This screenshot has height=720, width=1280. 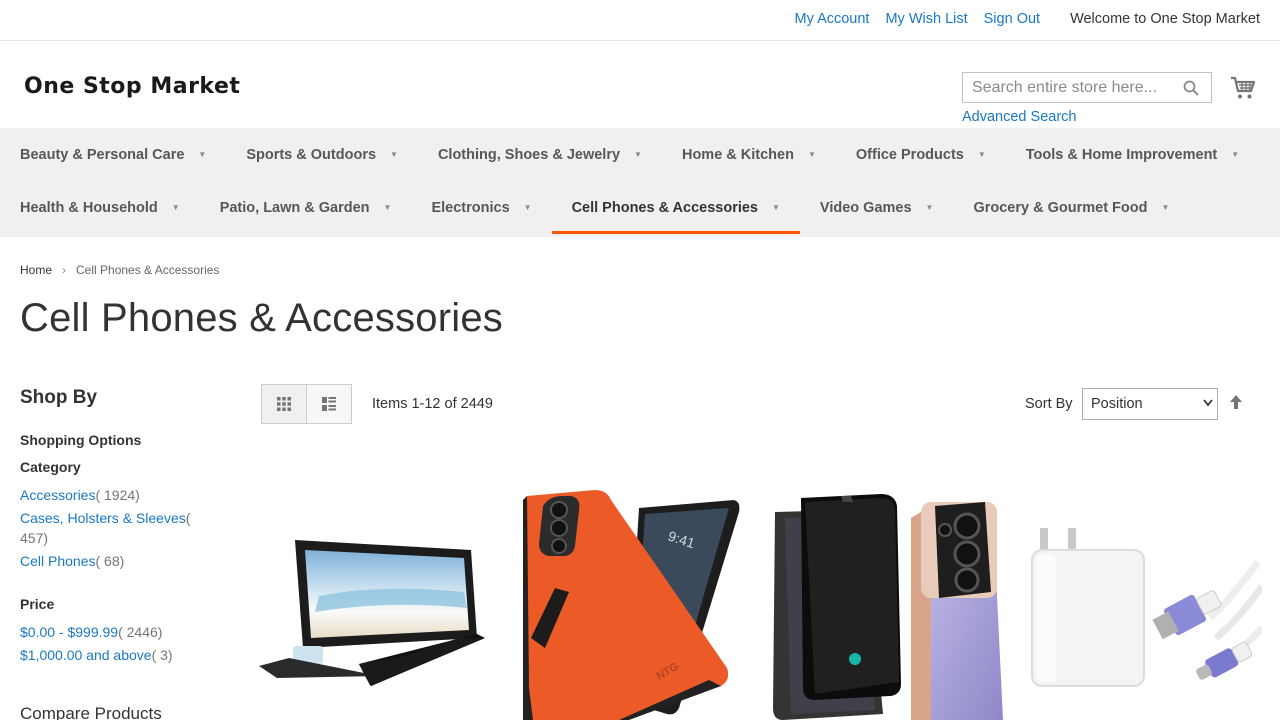 I want to click on filter-item: Cases, Holsters & Sleeves( 457), so click(x=110, y=528).